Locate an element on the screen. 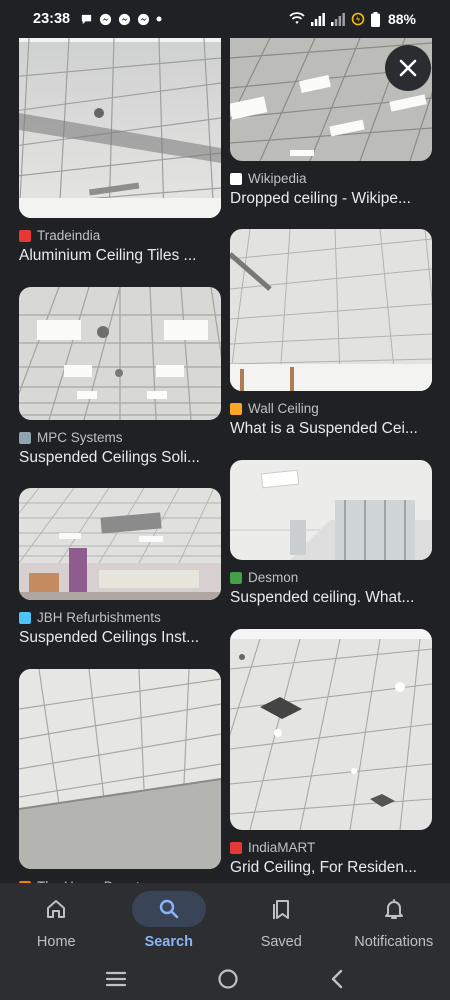  close-icon is located at coordinates (408, 68).